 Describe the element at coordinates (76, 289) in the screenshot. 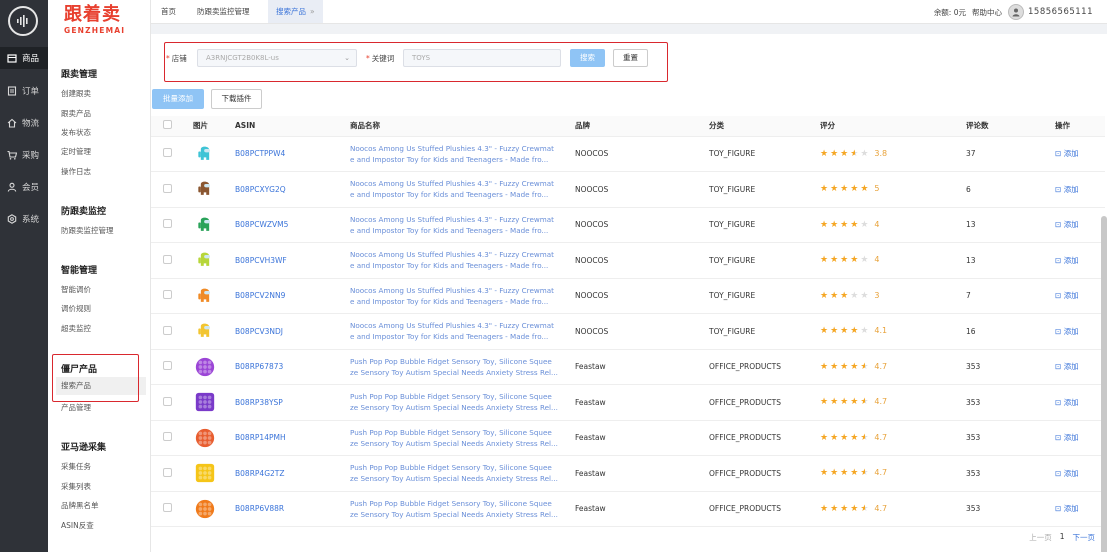

I see `sidebar-item-smart-pricing: 智能调价` at that location.